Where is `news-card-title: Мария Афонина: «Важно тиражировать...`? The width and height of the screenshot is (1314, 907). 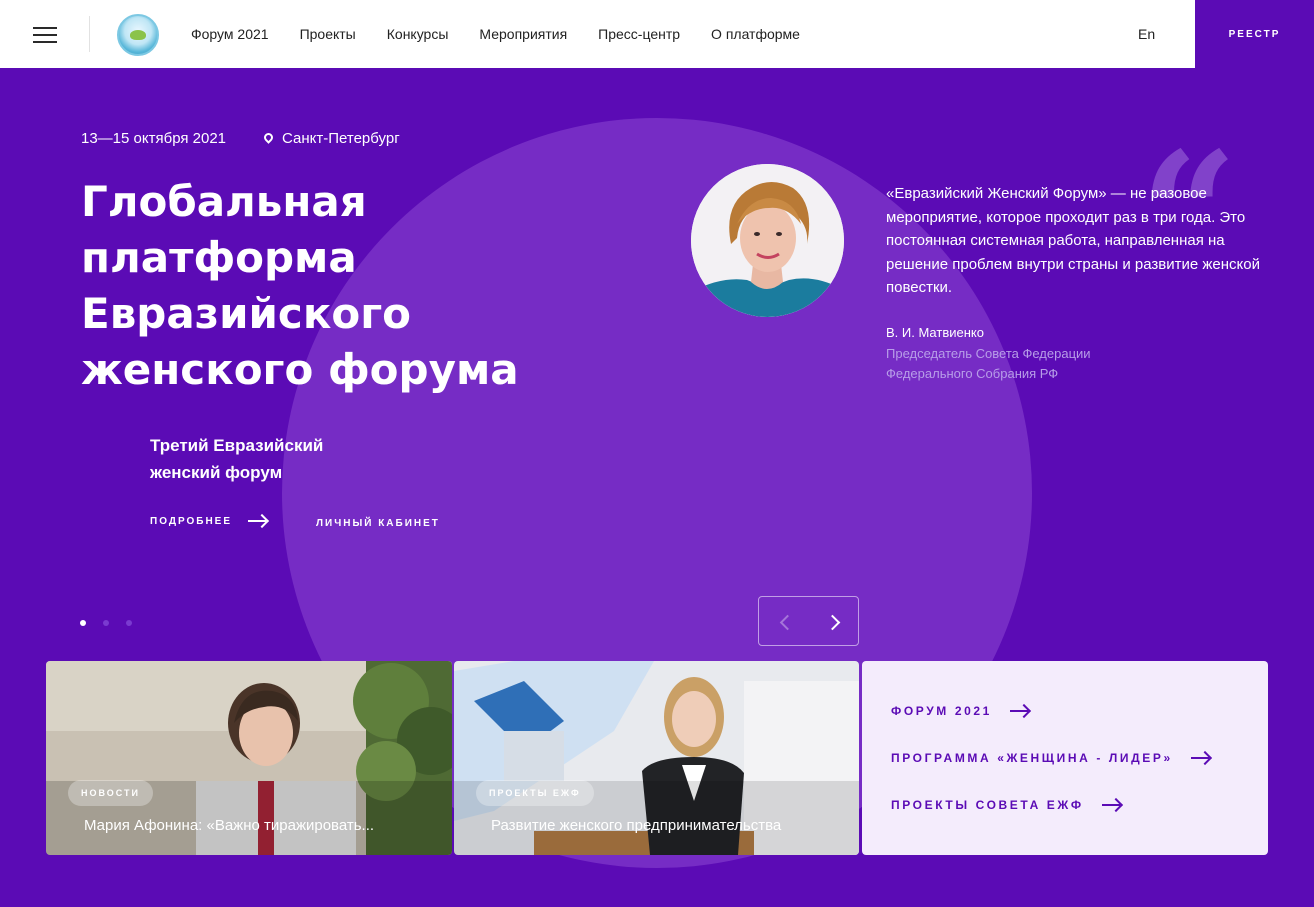
news-card-title: Мария Афонина: «Важно тиражировать... is located at coordinates (229, 825).